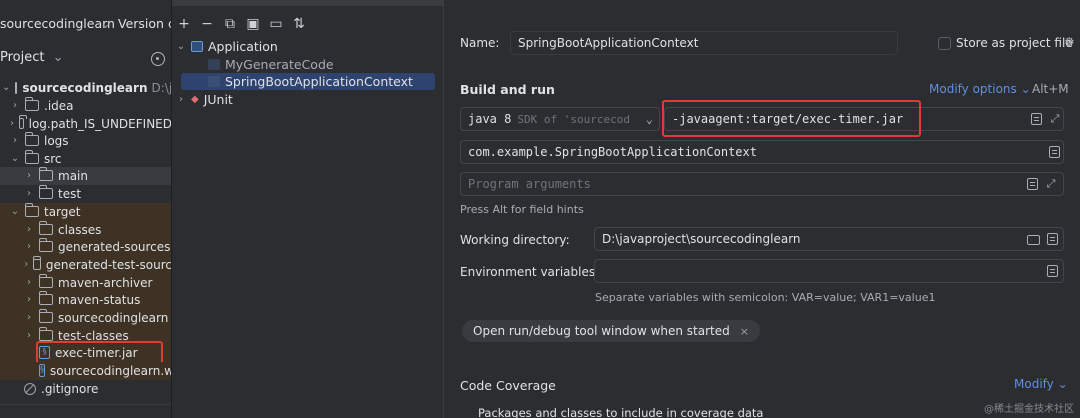 Image resolution: width=1080 pixels, height=418 pixels. Describe the element at coordinates (1034, 384) in the screenshot. I see `modify-link-label: Modify` at that location.